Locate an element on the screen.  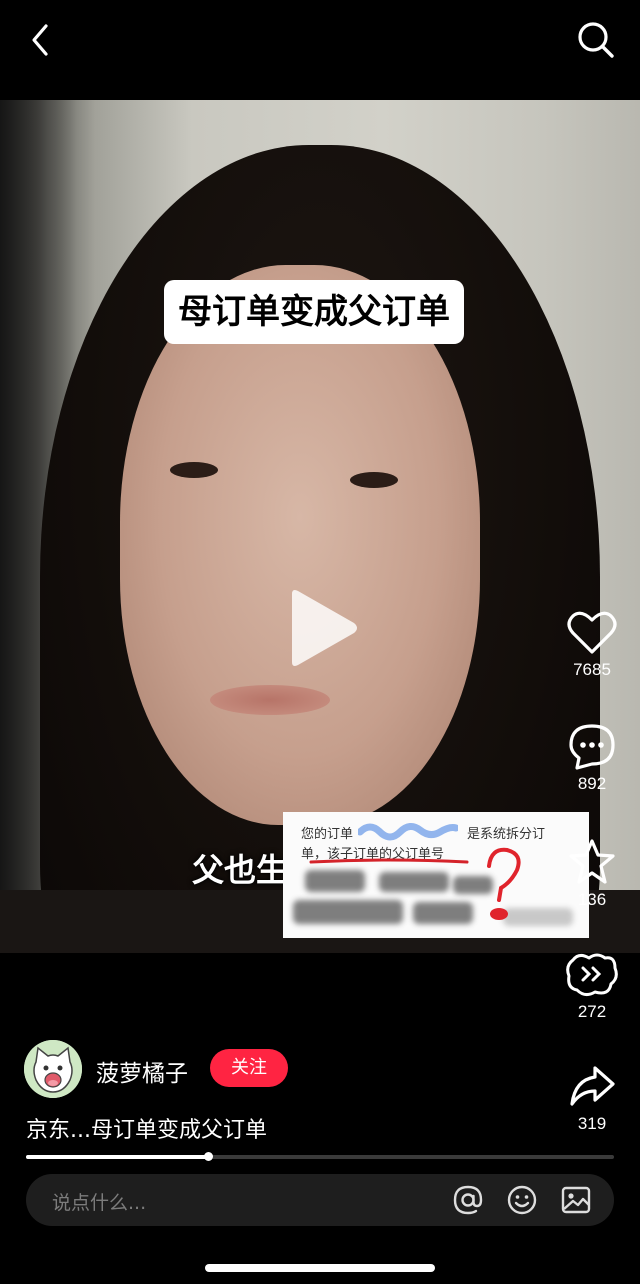
overlay-text: 是系统拆分订 is located at coordinates (506, 834).